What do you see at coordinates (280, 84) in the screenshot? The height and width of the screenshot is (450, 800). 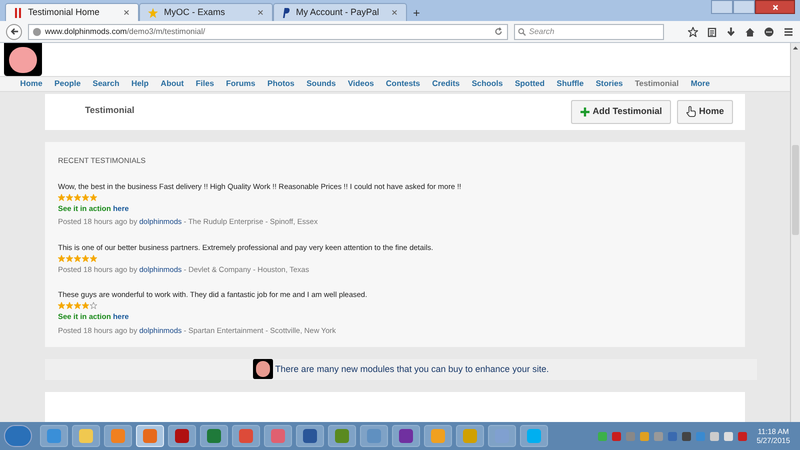 I see `menu-link: Photos` at bounding box center [280, 84].